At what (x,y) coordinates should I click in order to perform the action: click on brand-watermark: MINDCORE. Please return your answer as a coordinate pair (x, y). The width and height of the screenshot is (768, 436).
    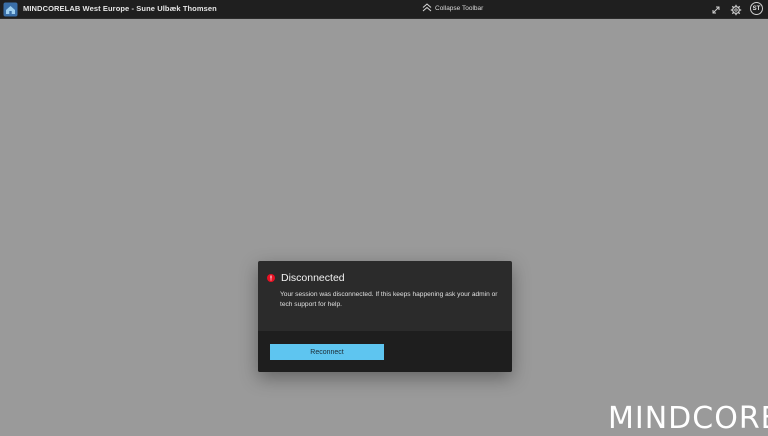
    Looking at the image, I should click on (688, 418).